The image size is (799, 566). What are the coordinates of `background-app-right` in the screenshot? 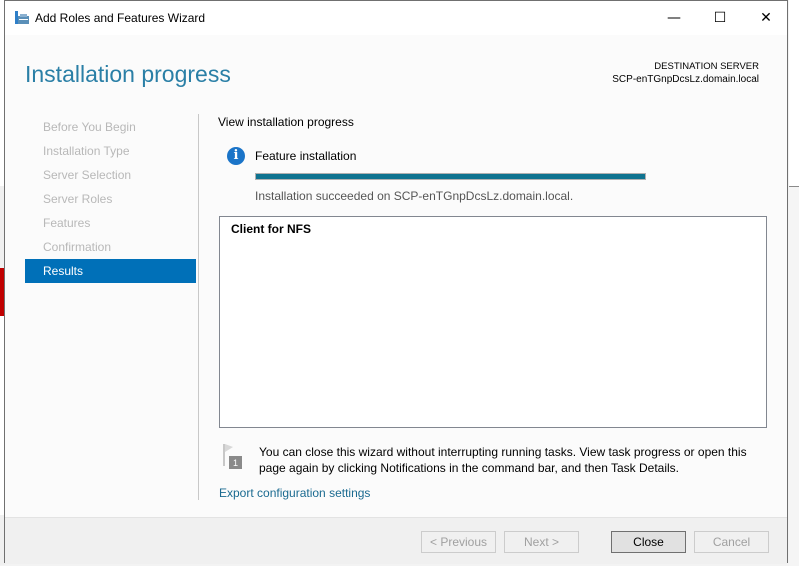 It's located at (794, 283).